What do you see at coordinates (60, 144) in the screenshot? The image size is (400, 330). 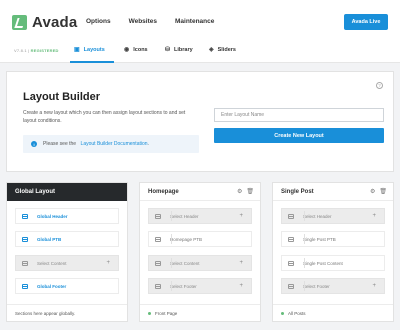 I see `info-prefix: Please see the` at bounding box center [60, 144].